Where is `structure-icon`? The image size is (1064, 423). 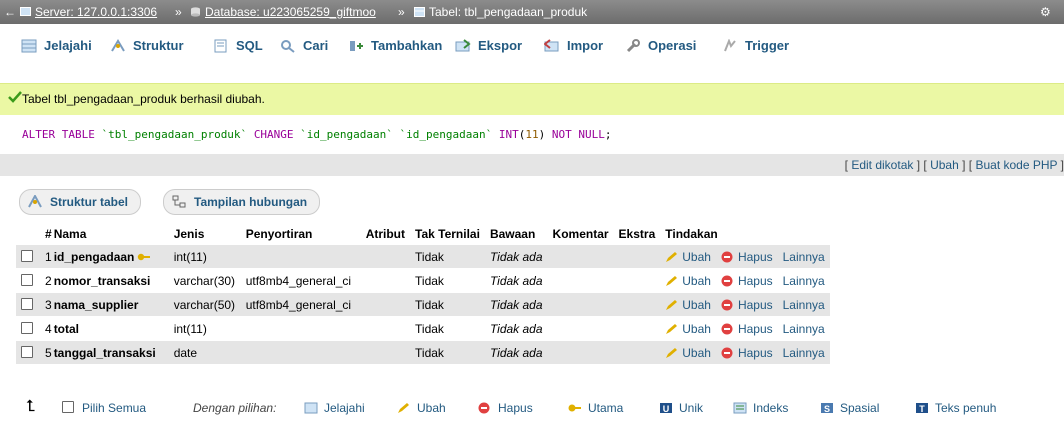 structure-icon is located at coordinates (118, 45).